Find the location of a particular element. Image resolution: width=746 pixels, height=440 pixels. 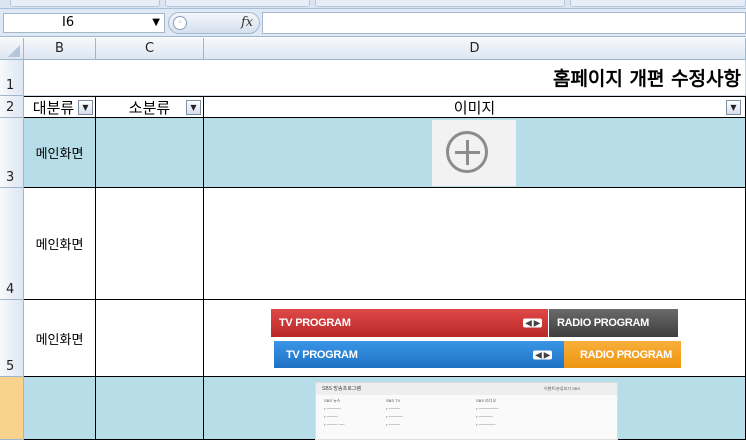

sheet-title: 홈페이지 개편 수정사항 is located at coordinates (646, 79).